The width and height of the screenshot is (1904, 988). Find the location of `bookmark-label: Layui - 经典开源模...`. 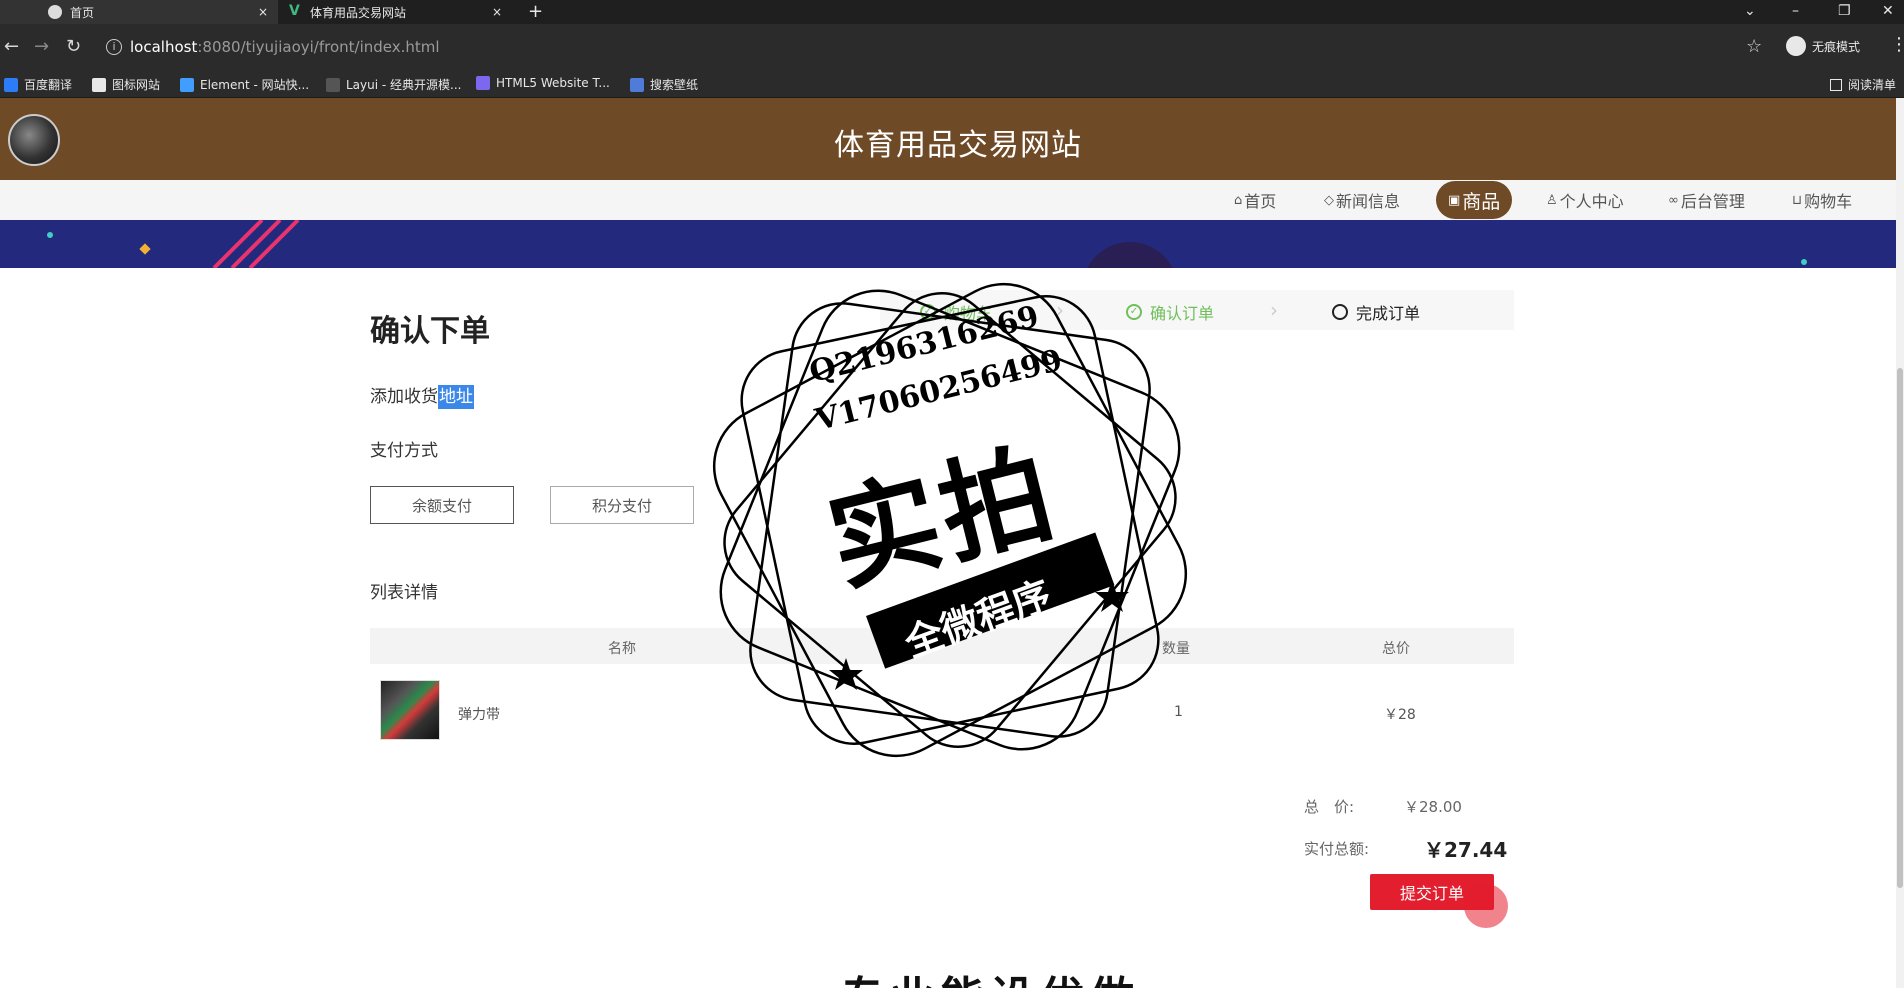

bookmark-label: Layui - 经典开源模... is located at coordinates (404, 85).